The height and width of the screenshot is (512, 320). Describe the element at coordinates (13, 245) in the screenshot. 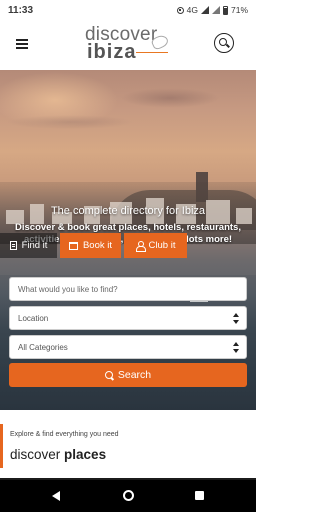

I see `document-icon` at that location.